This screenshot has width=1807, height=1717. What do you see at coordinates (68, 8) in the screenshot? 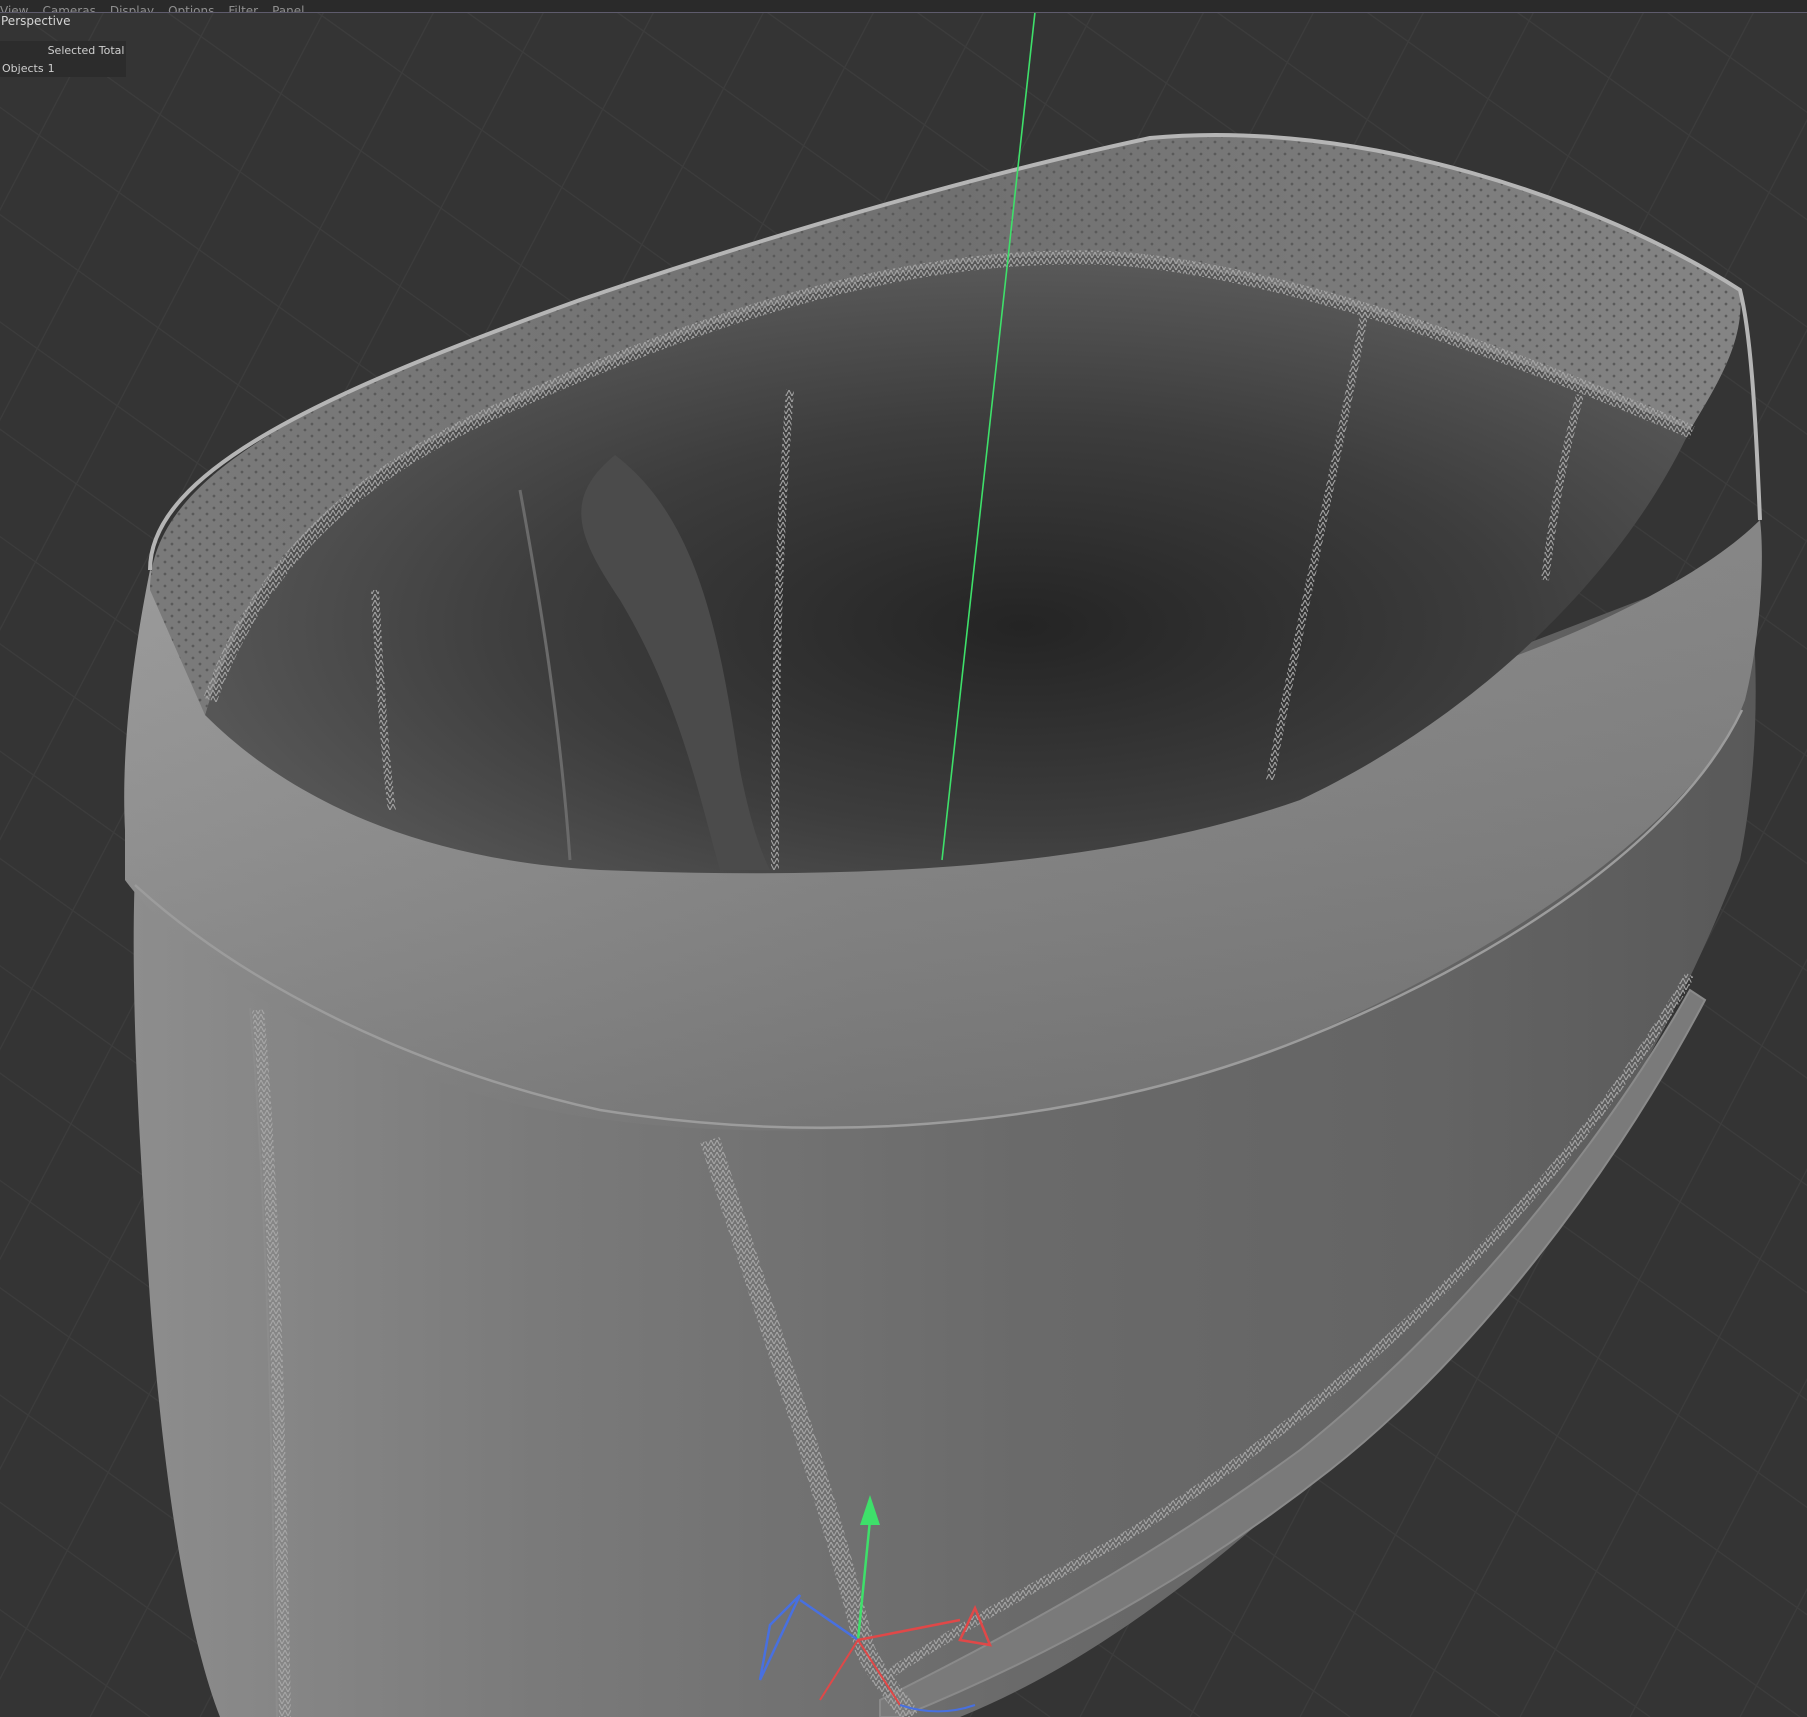
I see `menu-cameras: Cameras` at bounding box center [68, 8].